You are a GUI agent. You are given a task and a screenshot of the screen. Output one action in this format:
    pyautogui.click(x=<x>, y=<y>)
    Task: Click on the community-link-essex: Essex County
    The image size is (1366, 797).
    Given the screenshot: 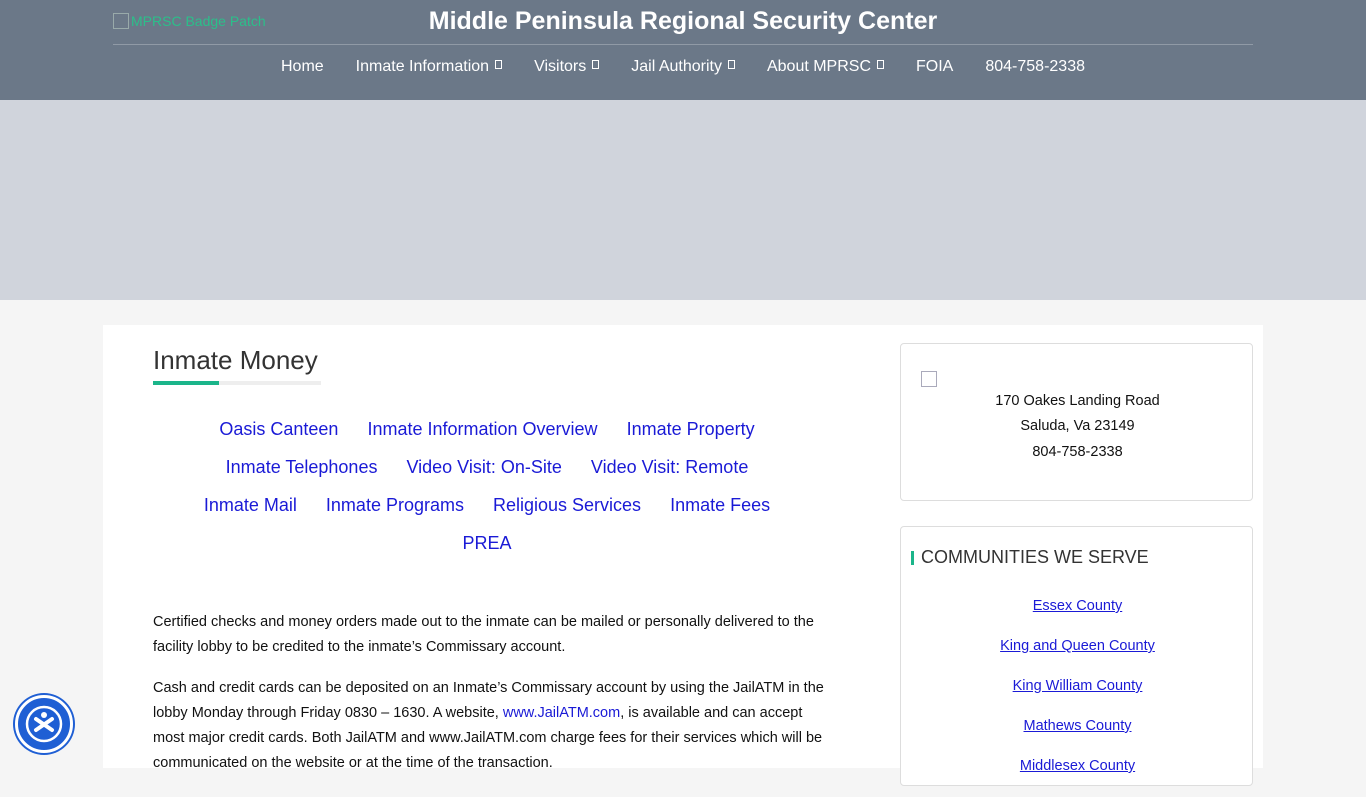 What is the action you would take?
    pyautogui.click(x=1077, y=606)
    